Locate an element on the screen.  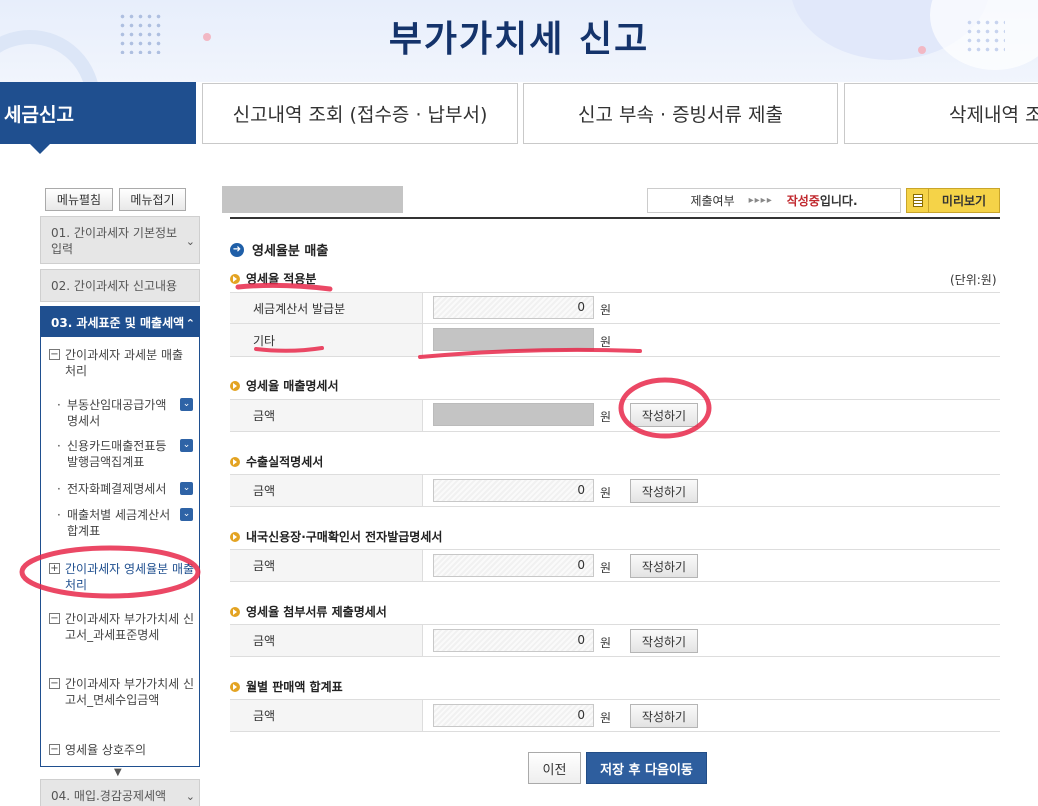
submenu-item-zero-rate-sales: + 간이과세자 영세율분 매출 처리 is located at coordinates (122, 577).